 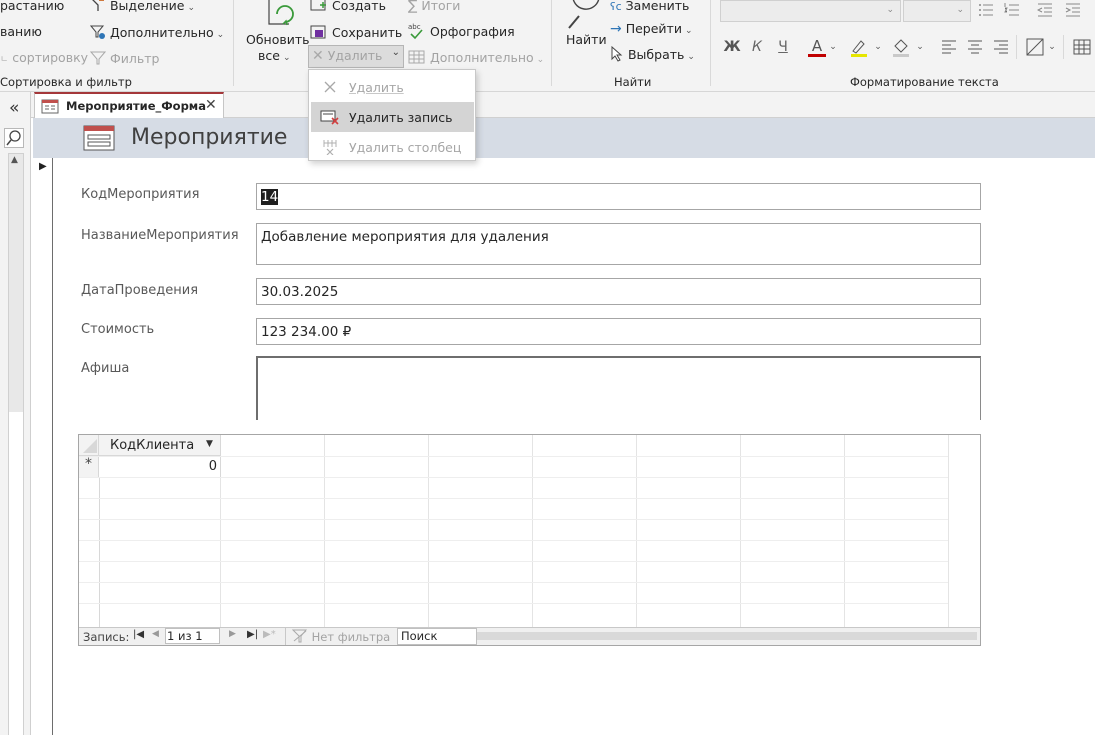 What do you see at coordinates (586, 39) in the screenshot?
I see `find-label: Найти` at bounding box center [586, 39].